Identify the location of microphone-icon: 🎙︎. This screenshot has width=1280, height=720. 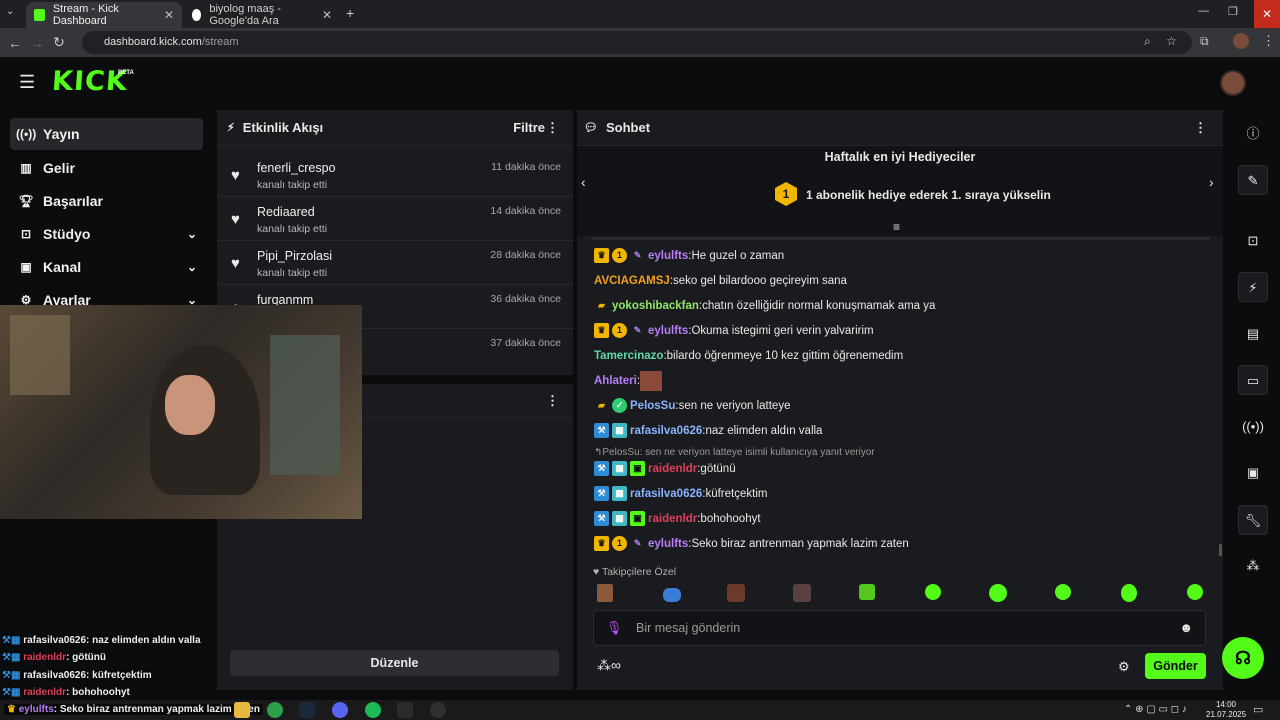
(614, 628).